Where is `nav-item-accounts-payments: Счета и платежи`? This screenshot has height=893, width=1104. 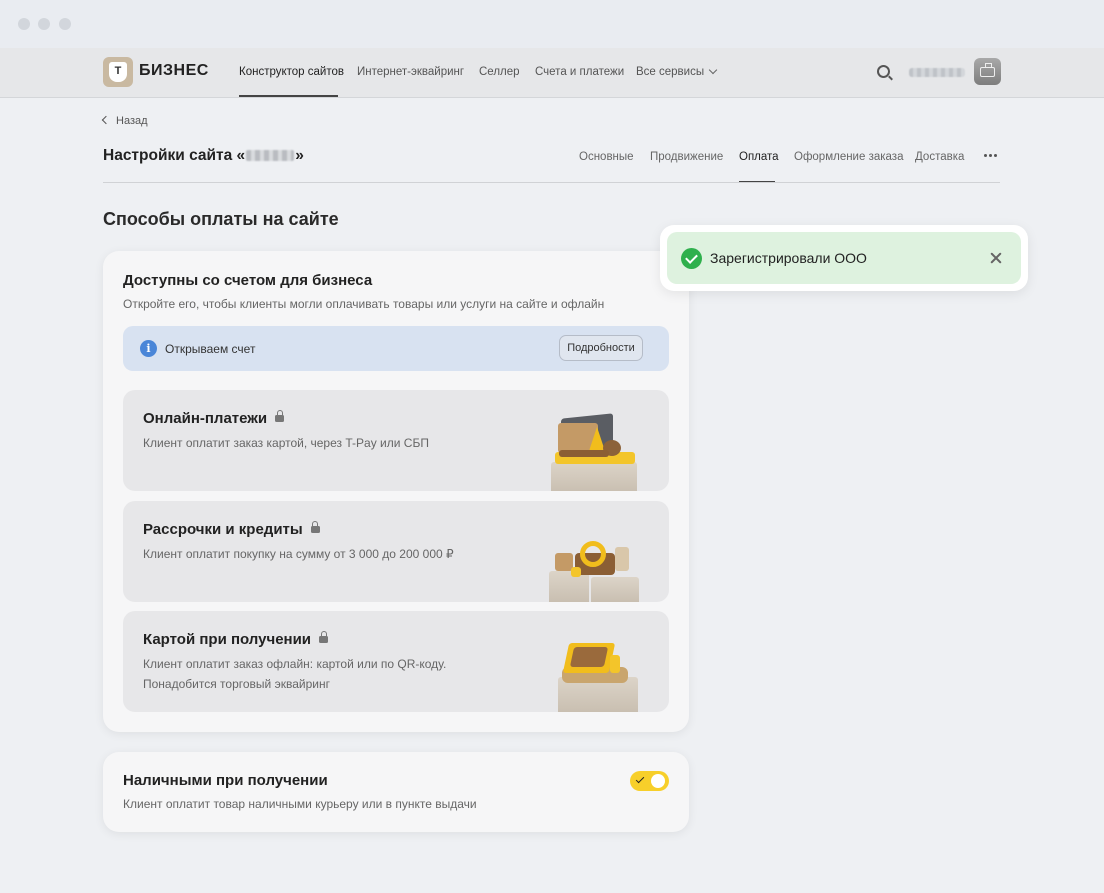 nav-item-accounts-payments: Счета и платежи is located at coordinates (579, 72).